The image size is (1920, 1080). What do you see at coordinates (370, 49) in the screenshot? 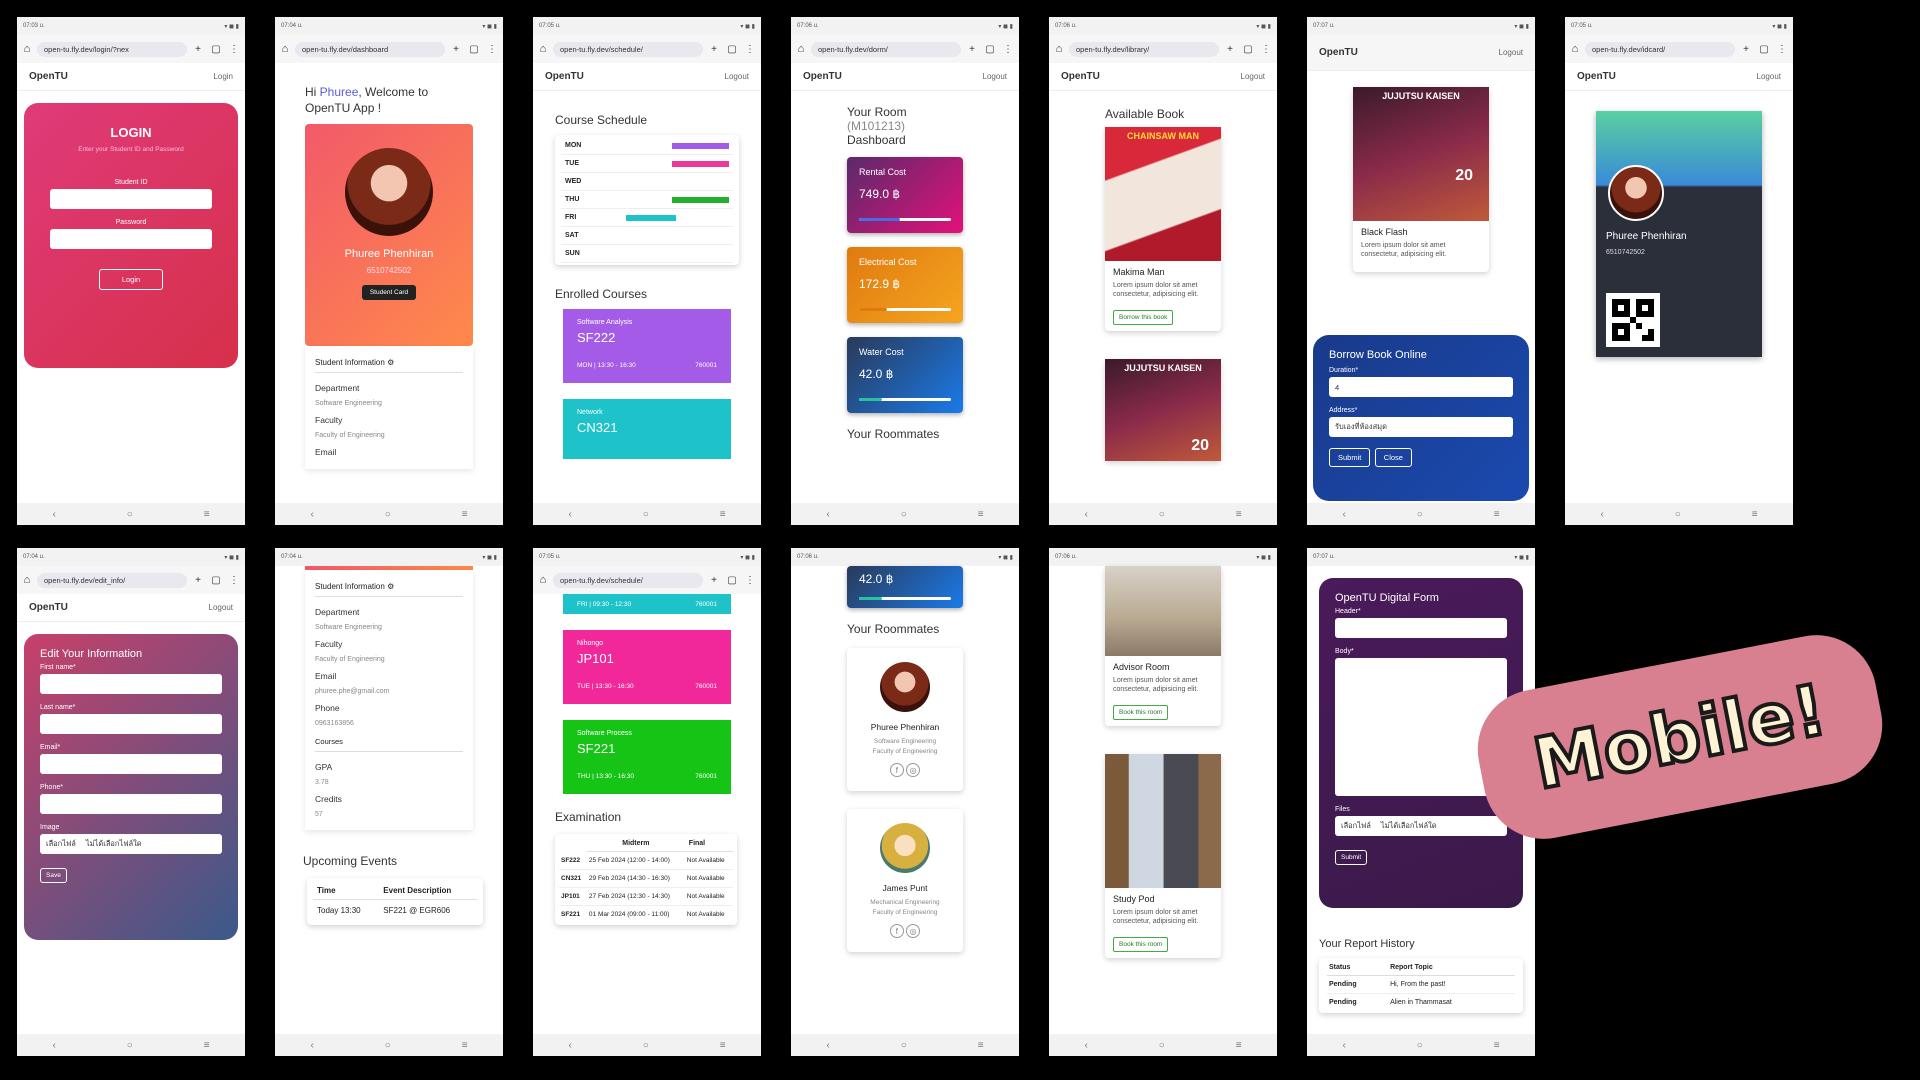
I see `url-field: open-tu.fly.dev/dashboard` at bounding box center [370, 49].